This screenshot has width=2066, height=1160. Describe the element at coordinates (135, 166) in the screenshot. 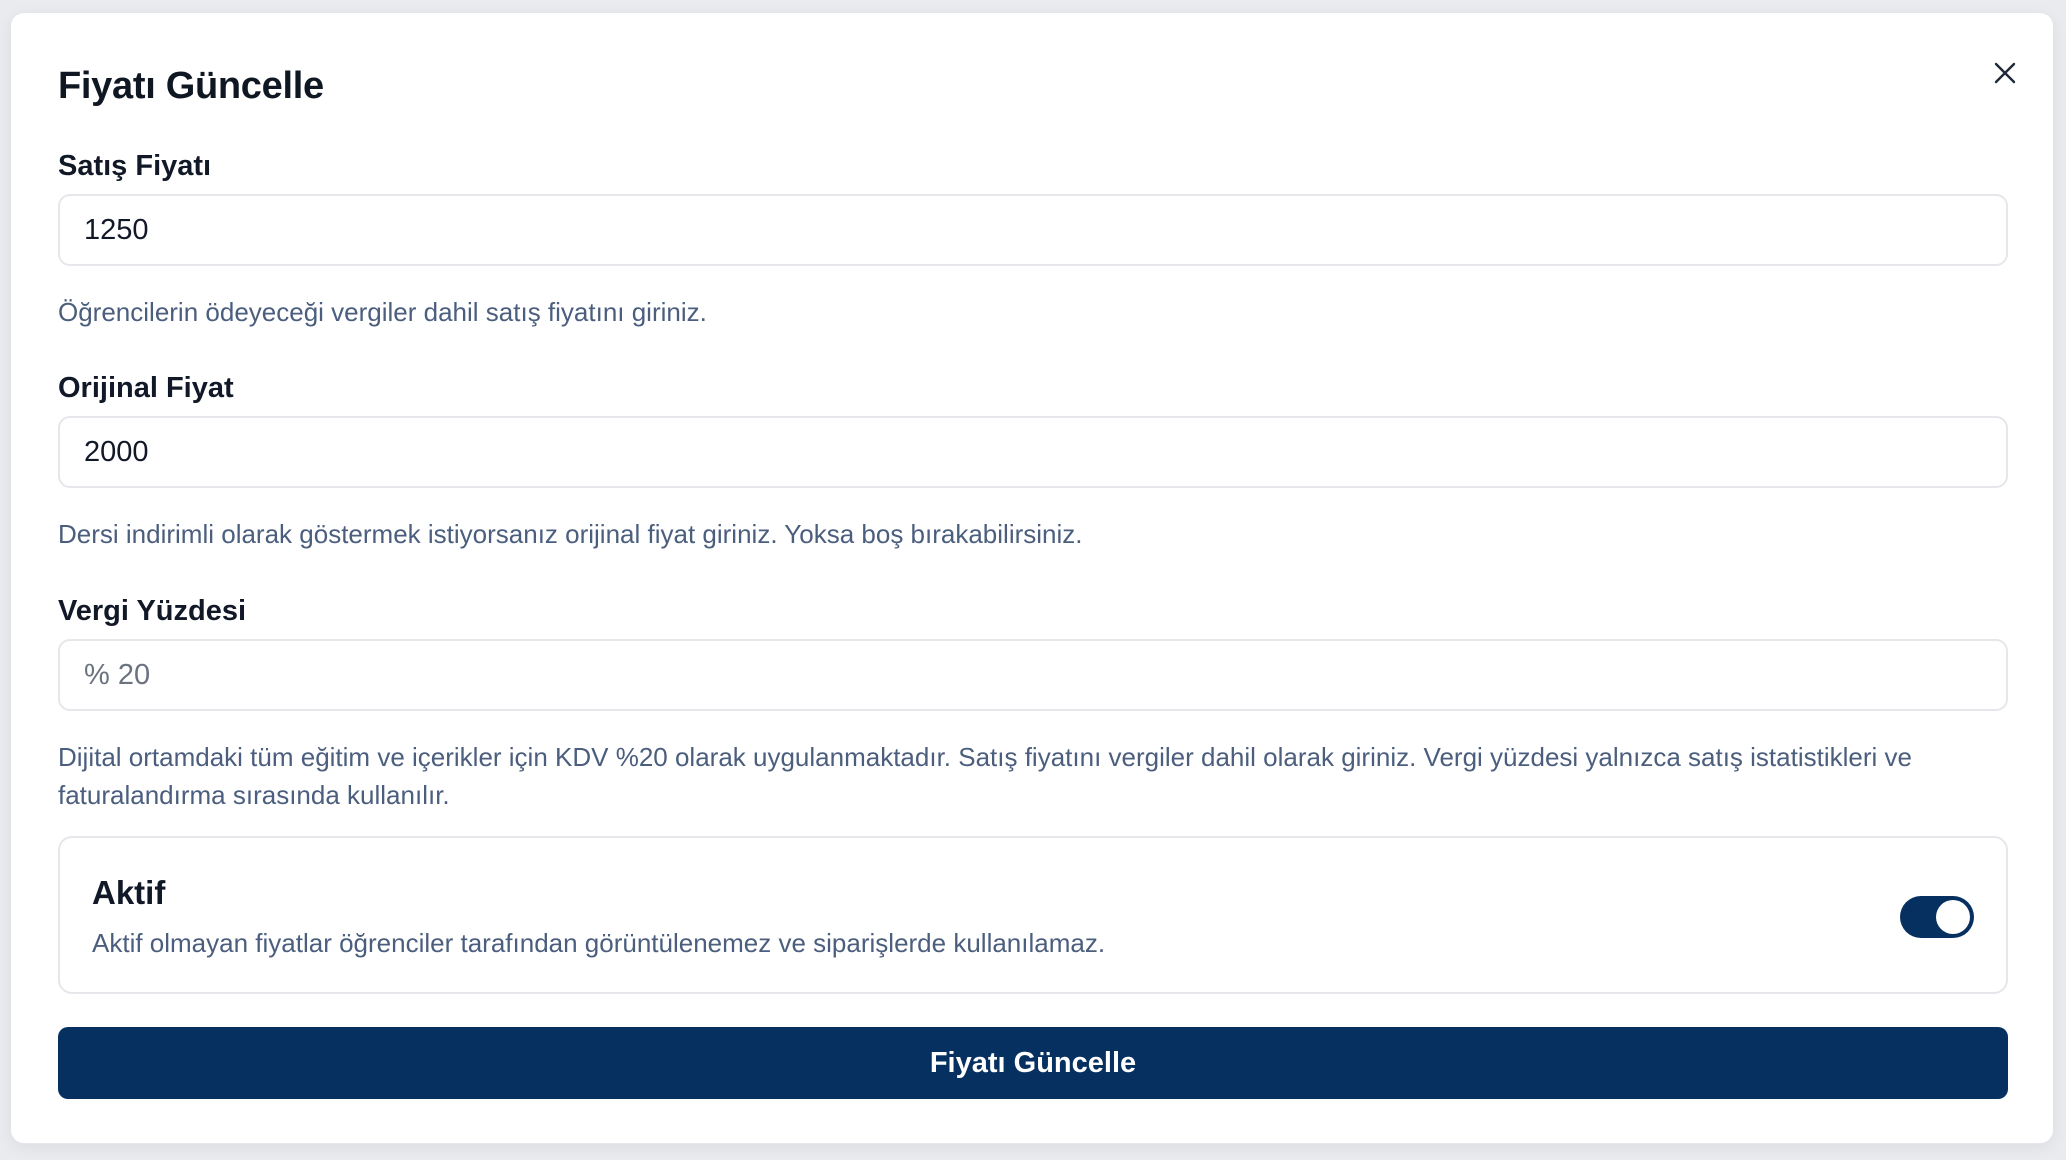

I see `sale-price-label: Satış Fiyatı` at that location.